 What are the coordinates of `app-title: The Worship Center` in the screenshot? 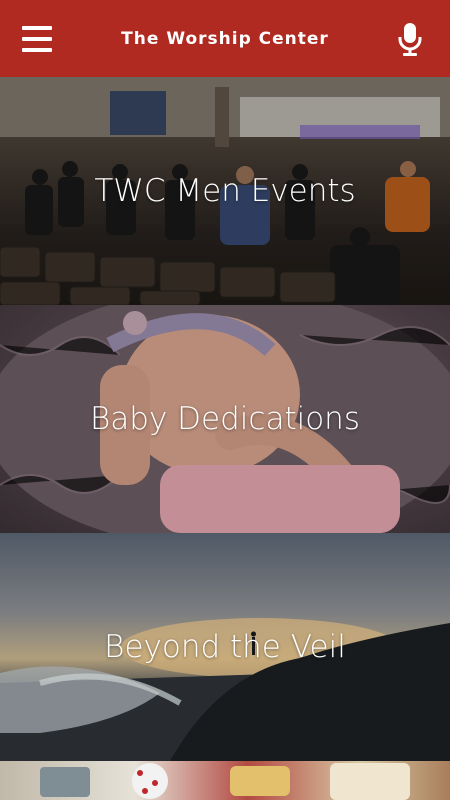 It's located at (225, 38).